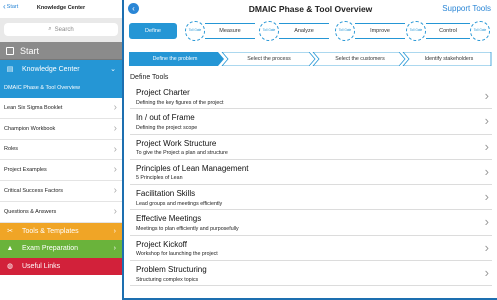  Describe the element at coordinates (269, 31) in the screenshot. I see `toll-gate-2: Toll Gate` at that location.